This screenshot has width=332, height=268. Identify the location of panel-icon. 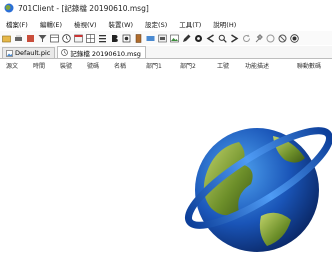
(162, 38).